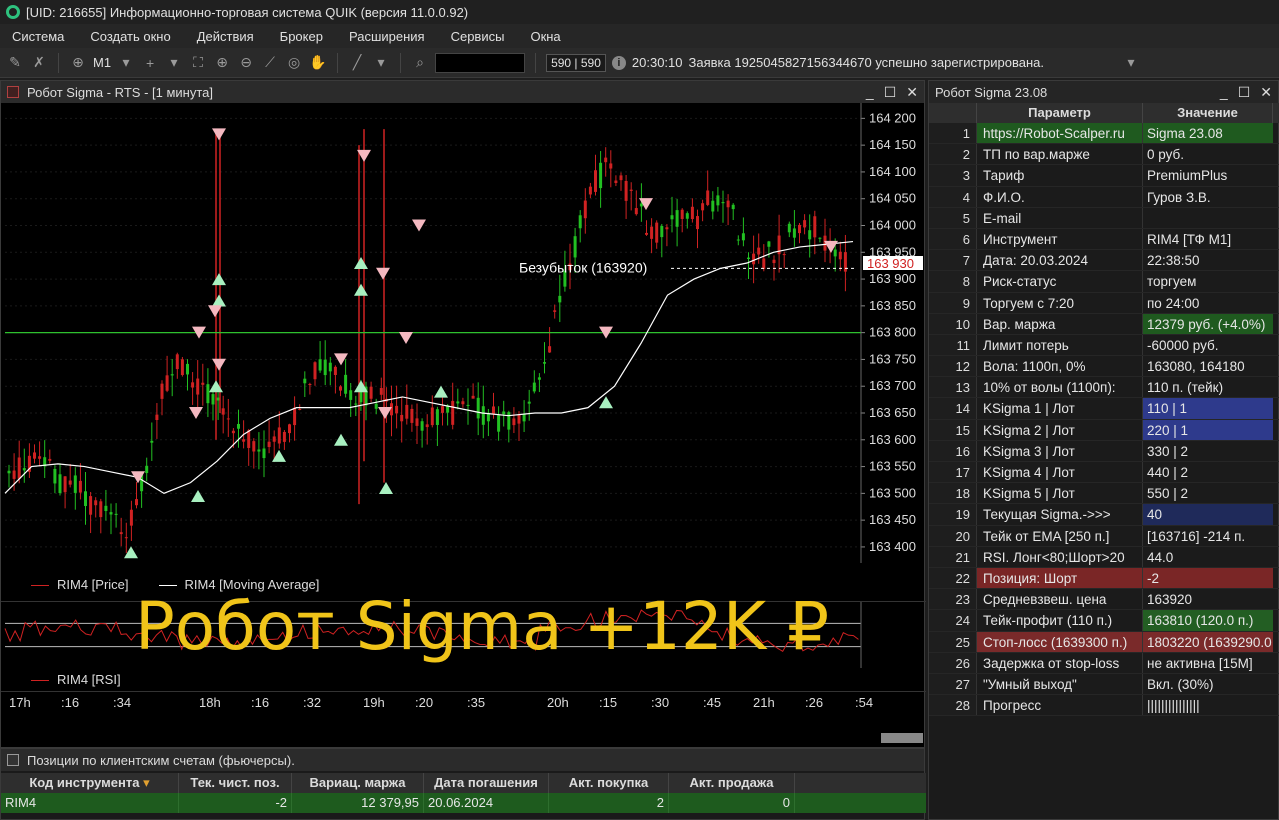 Image resolution: width=1279 pixels, height=820 pixels. Describe the element at coordinates (90, 783) in the screenshot. I see `column-instrument-code: Код инструмента ▾` at that location.